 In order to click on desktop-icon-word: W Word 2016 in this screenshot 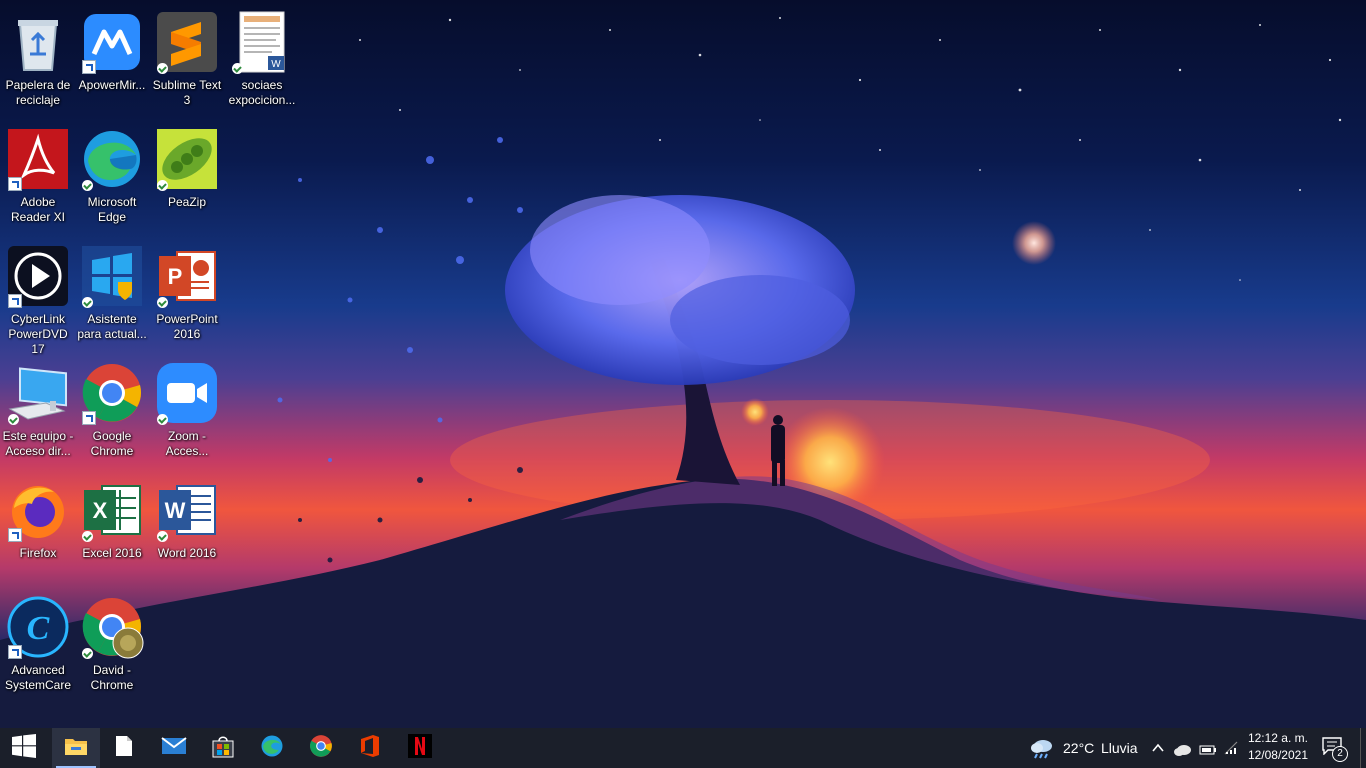, I will do `click(187, 529)`.